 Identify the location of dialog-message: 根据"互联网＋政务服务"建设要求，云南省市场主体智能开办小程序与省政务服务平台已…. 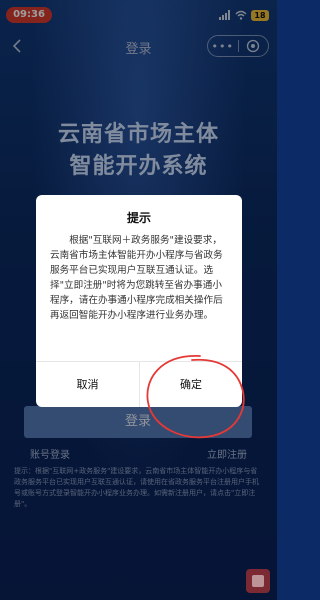
(136, 278).